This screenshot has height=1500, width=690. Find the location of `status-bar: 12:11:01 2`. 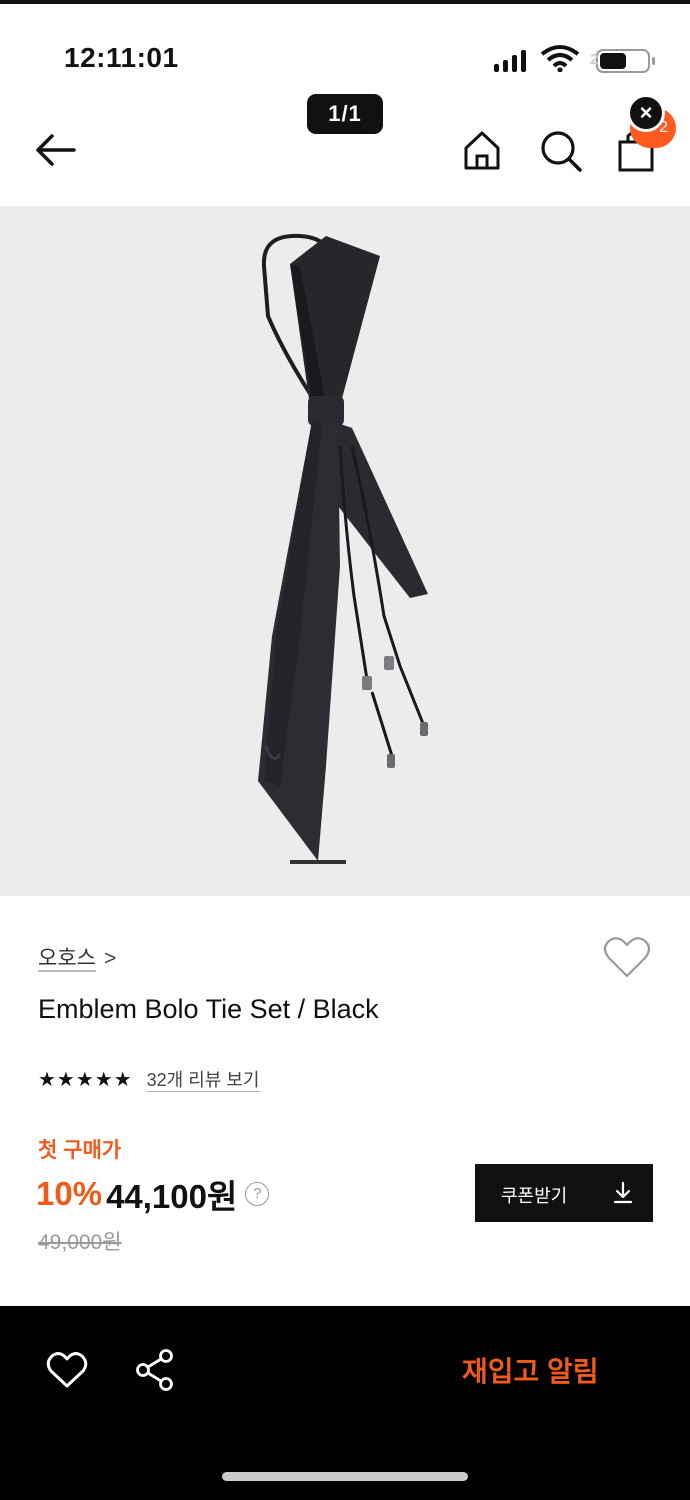

status-bar: 12:11:01 2 is located at coordinates (345, 47).